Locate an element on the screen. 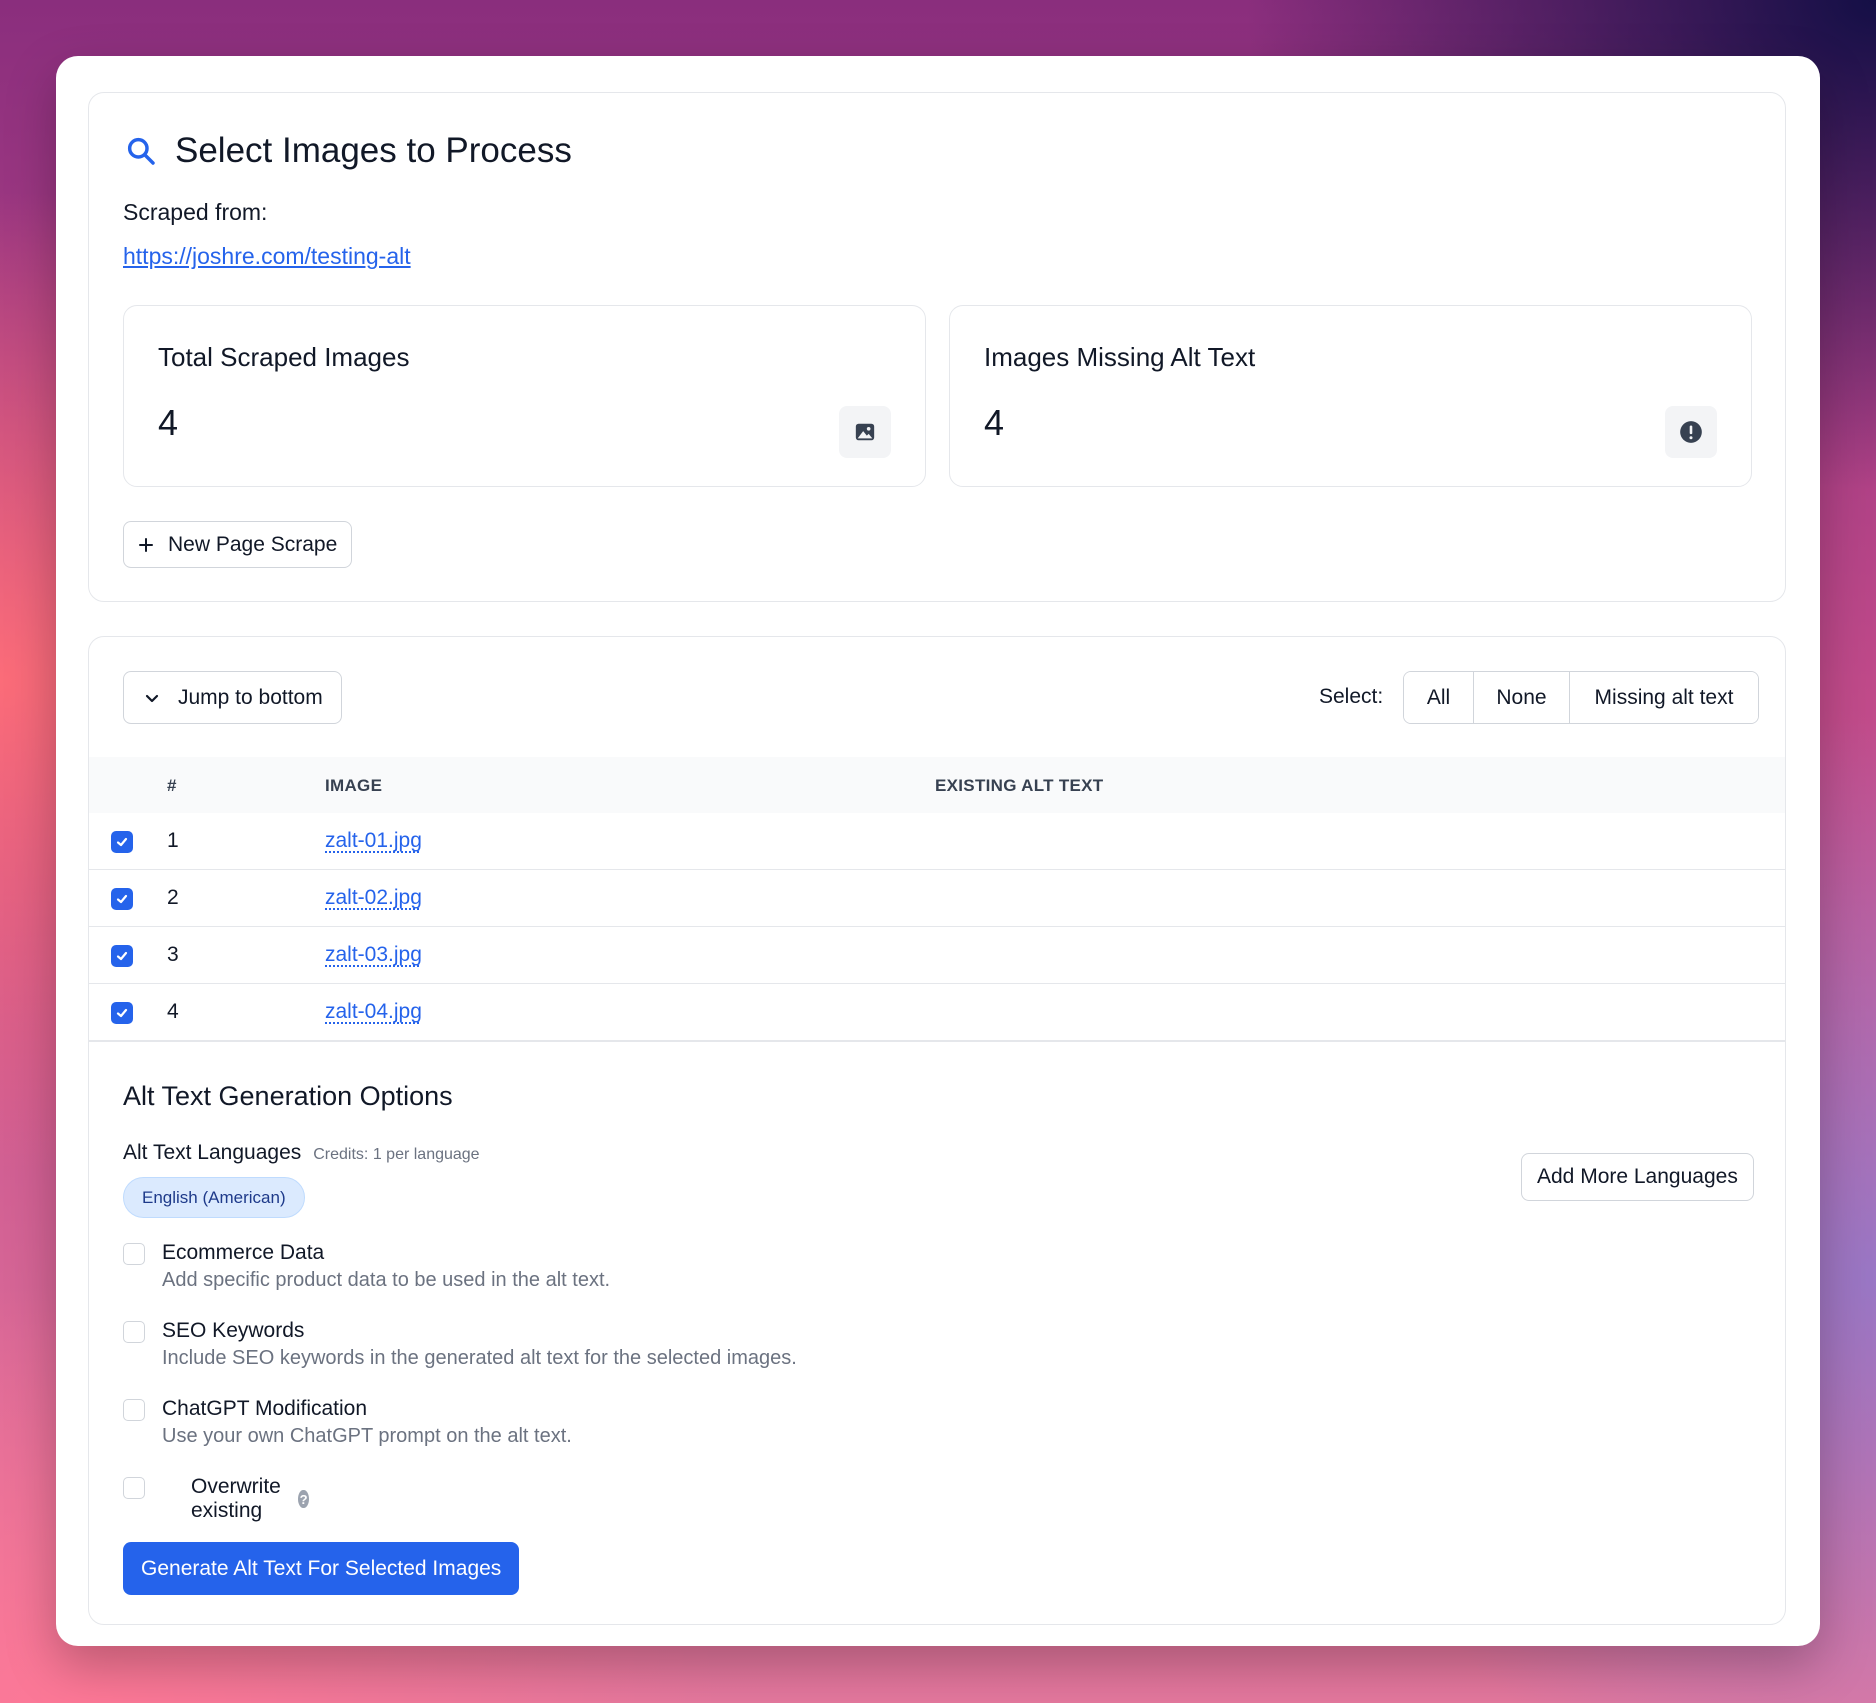  credits-note: Credits: 1 per language is located at coordinates (396, 1154).